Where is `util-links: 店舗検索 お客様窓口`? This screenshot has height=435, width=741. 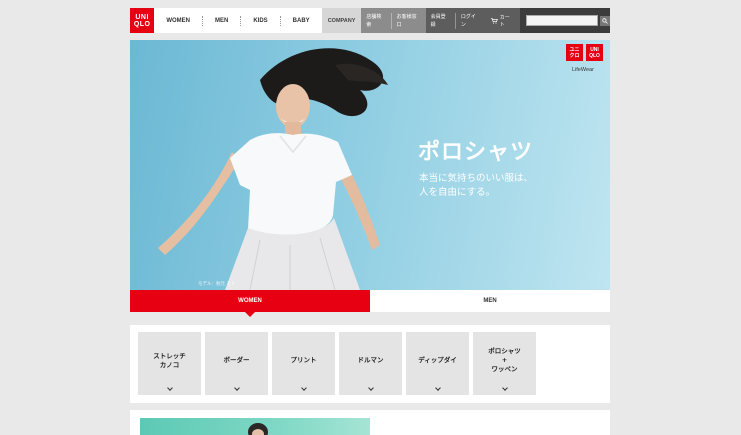
util-links: 店舗検索 お客様窓口 is located at coordinates (393, 20).